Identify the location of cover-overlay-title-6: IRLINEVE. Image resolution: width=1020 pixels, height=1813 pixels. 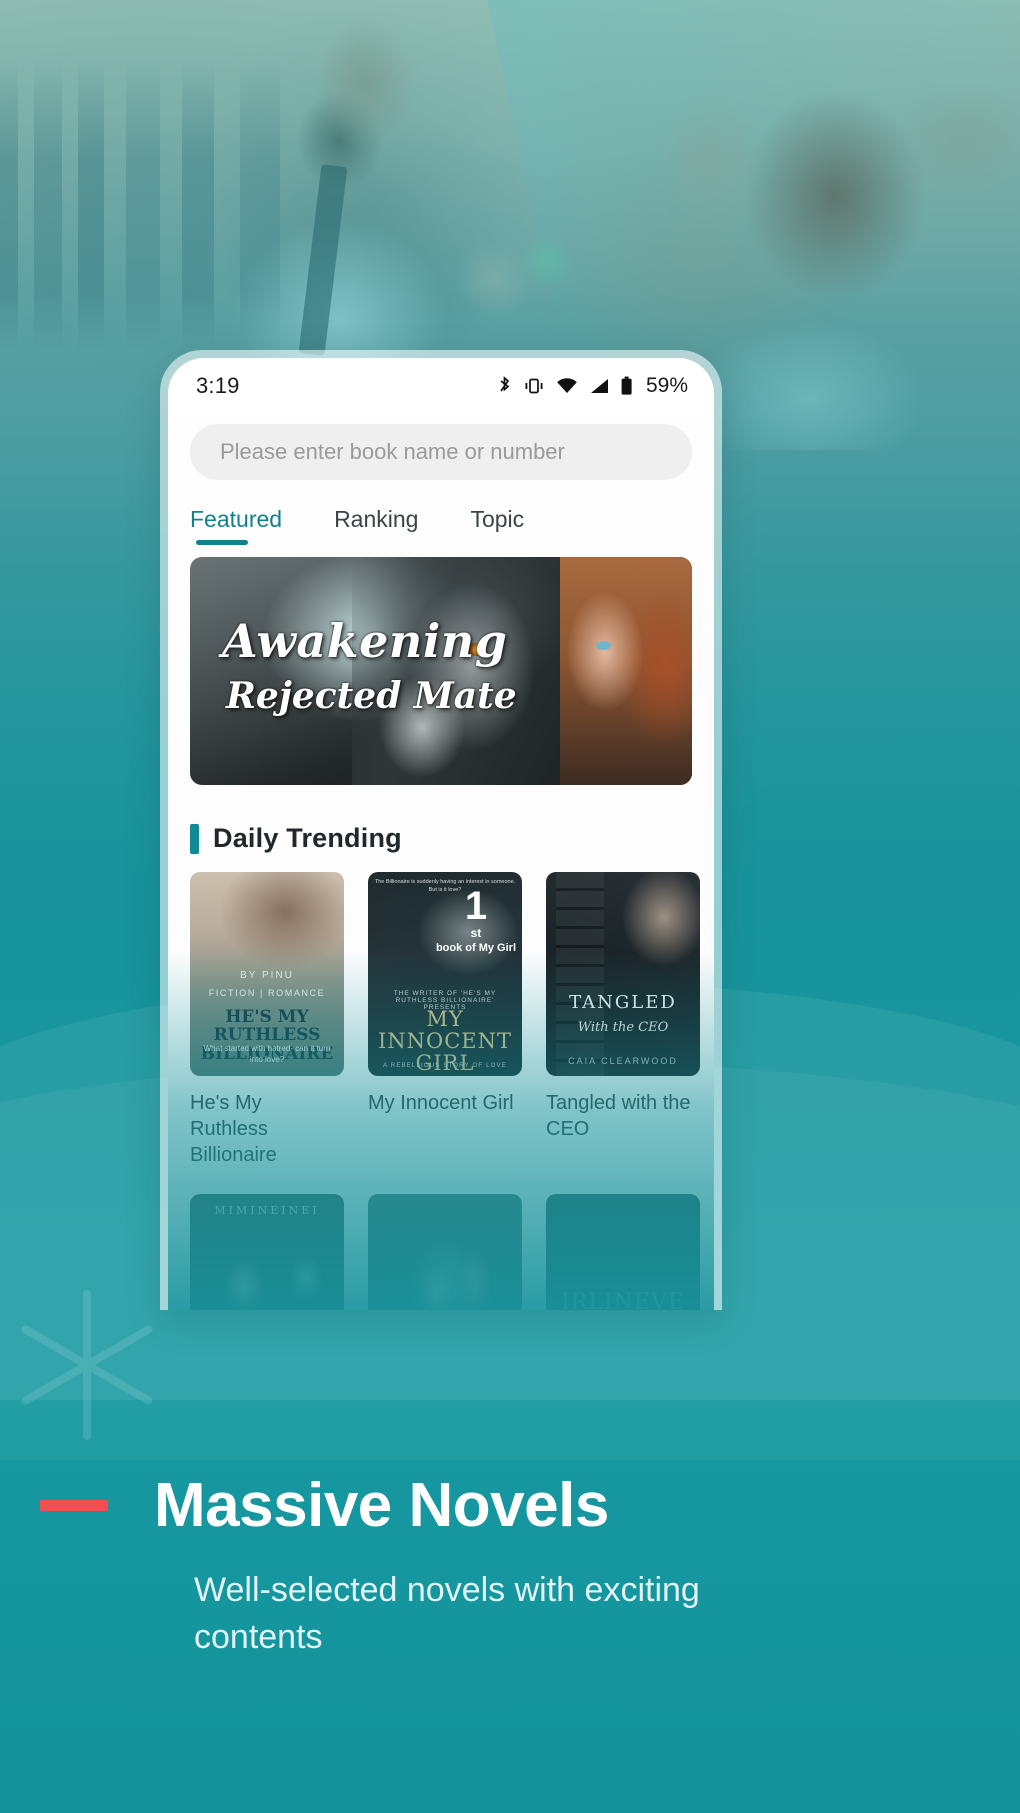
(623, 1300).